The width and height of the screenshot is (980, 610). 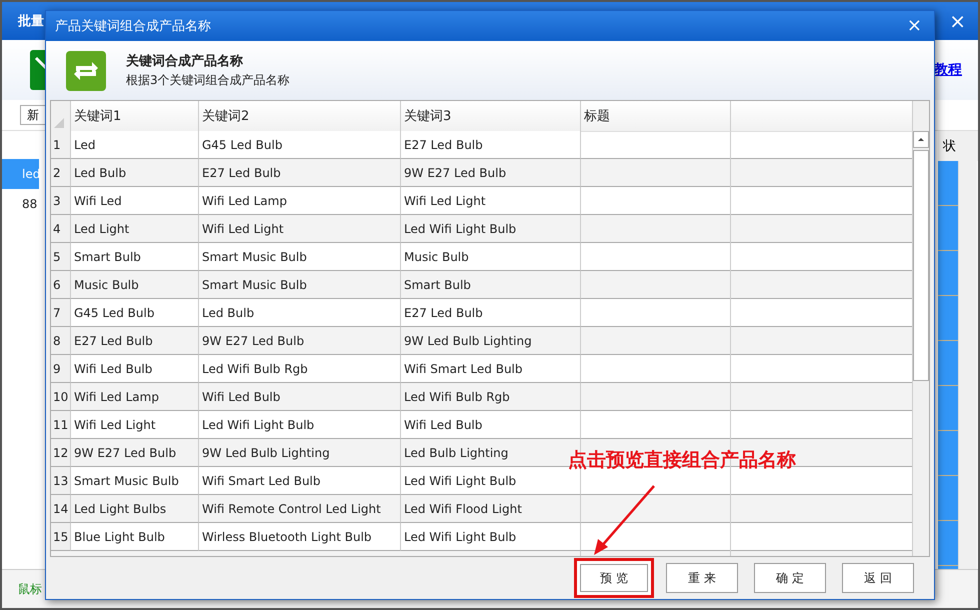 What do you see at coordinates (185, 61) in the screenshot?
I see `header-title: 关键词合成产品名称` at bounding box center [185, 61].